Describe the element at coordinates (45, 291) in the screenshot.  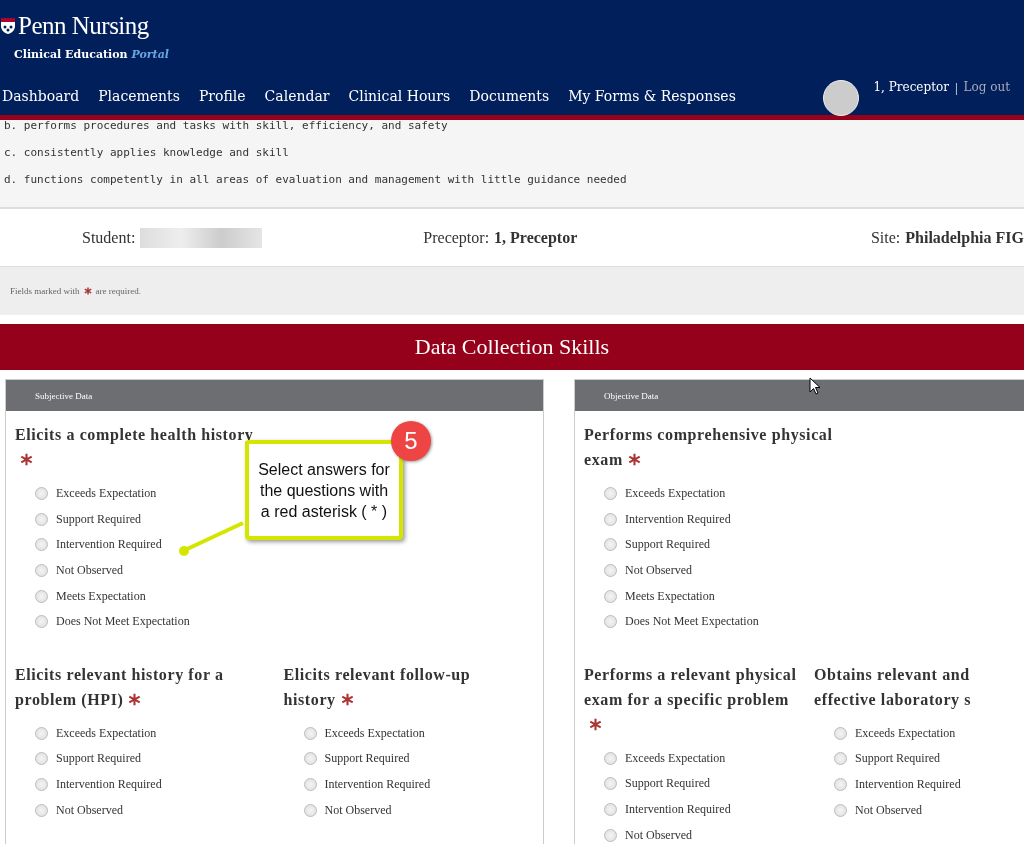
I see `required-note: Fields marked with` at that location.